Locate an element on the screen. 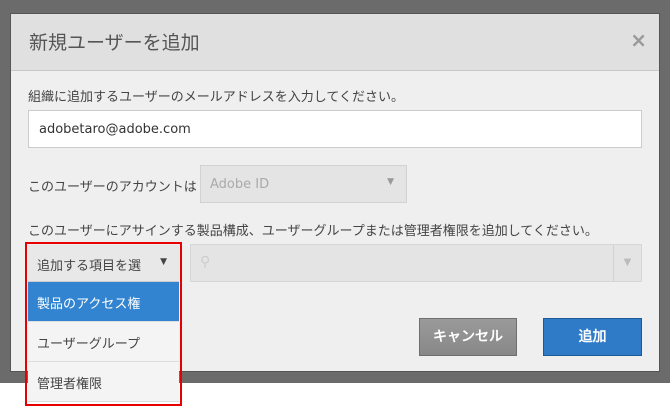 This screenshot has height=406, width=670. close-icon: × is located at coordinates (638, 40).